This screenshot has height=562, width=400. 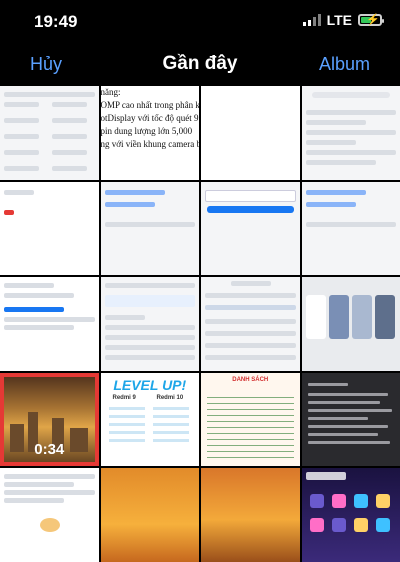 What do you see at coordinates (49, 133) in the screenshot?
I see `thumbnail-facebook-menu` at bounding box center [49, 133].